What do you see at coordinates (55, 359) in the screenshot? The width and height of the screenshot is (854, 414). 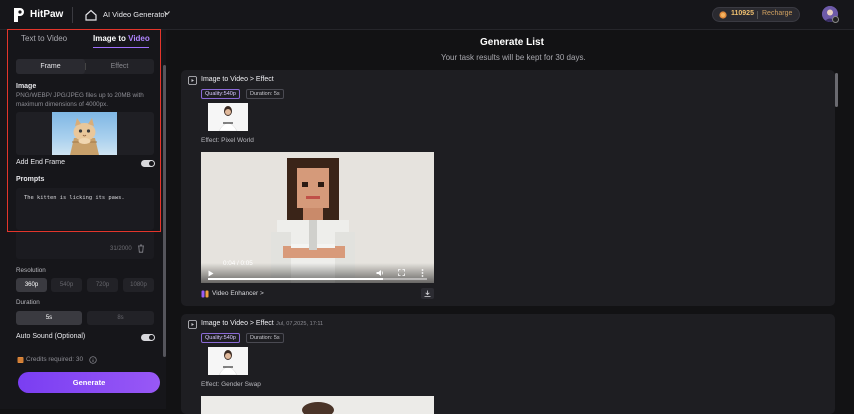 I see `credits-required: Credits required: 30` at bounding box center [55, 359].